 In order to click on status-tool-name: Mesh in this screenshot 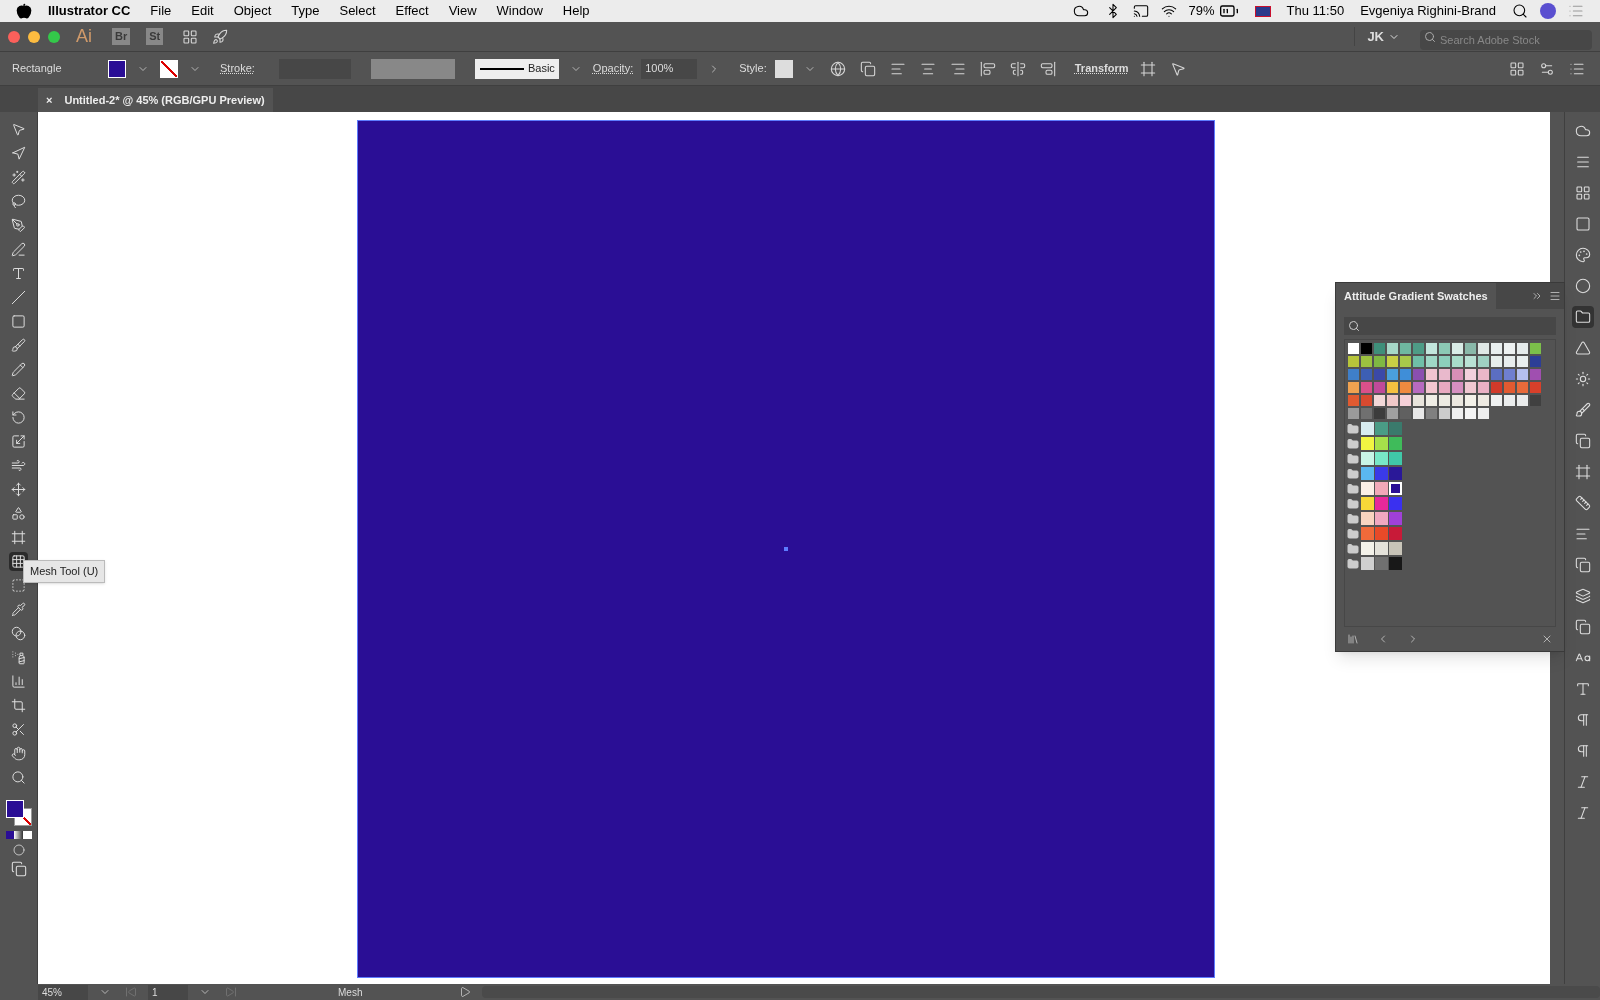, I will do `click(351, 992)`.